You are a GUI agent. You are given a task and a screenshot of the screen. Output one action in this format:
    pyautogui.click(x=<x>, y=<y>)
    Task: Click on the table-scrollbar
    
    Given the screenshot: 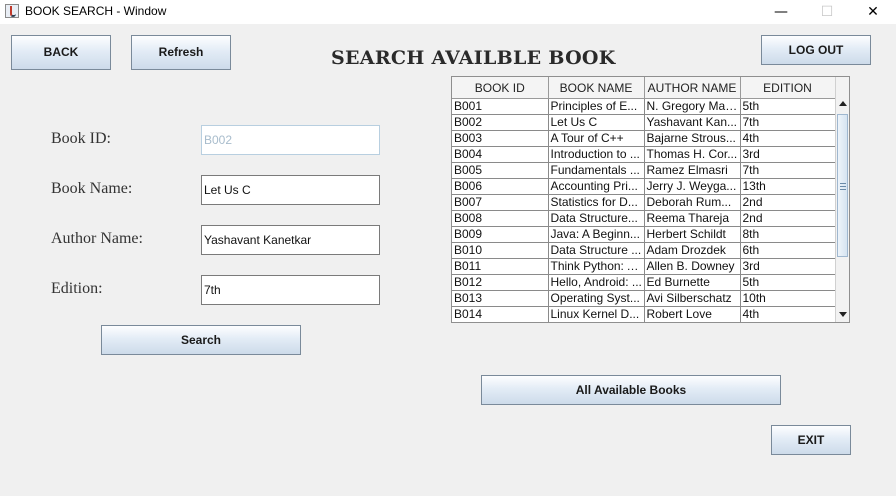 What is the action you would take?
    pyautogui.click(x=842, y=199)
    